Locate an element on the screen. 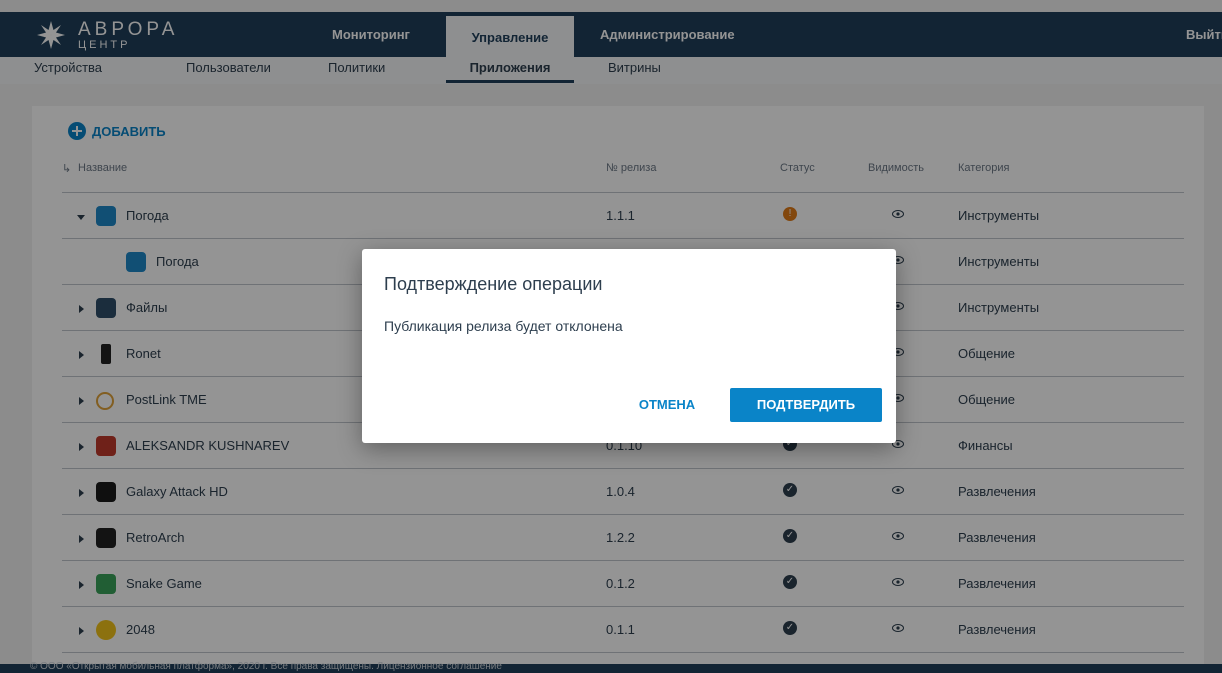 The height and width of the screenshot is (673, 1222). dialog-message: Публикация релиза будет отклонена is located at coordinates (503, 326).